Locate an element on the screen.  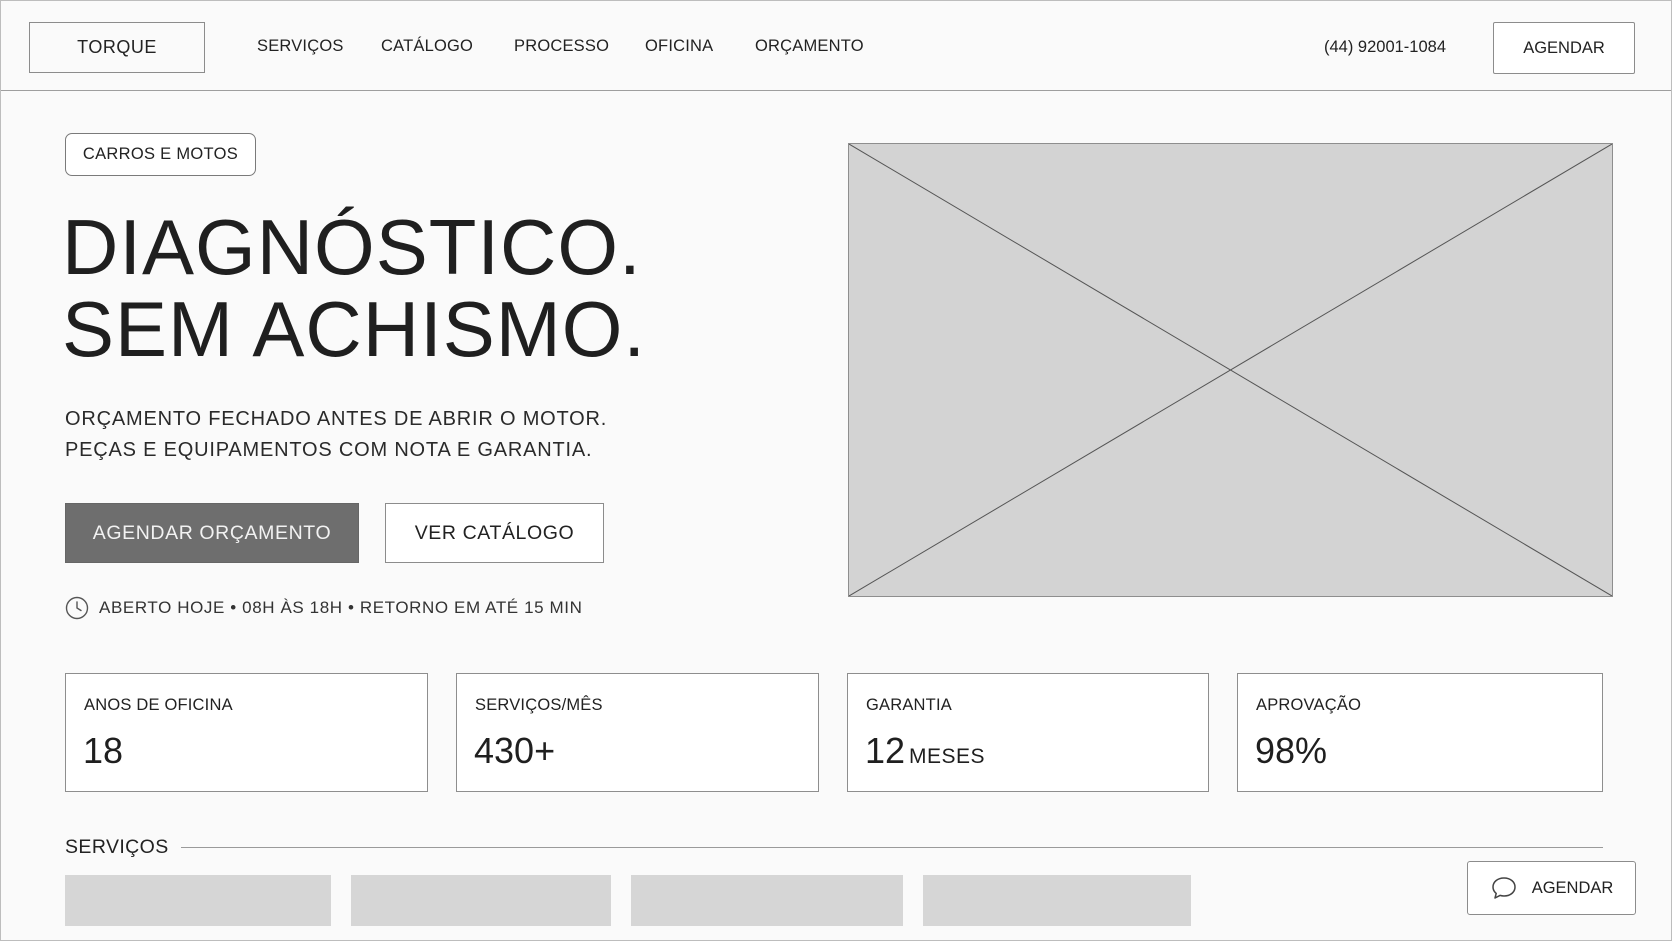
header-schedule-button: AGENDAR is located at coordinates (1564, 48).